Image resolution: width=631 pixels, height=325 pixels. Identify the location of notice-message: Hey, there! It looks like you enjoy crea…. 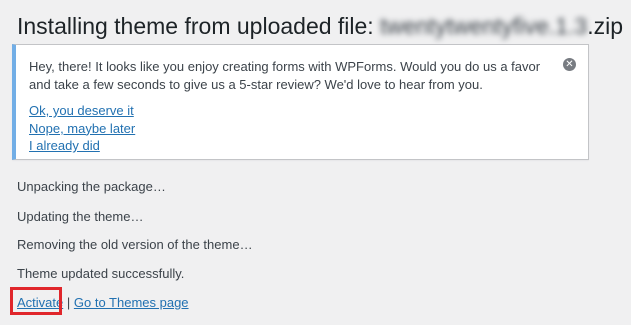
(285, 75).